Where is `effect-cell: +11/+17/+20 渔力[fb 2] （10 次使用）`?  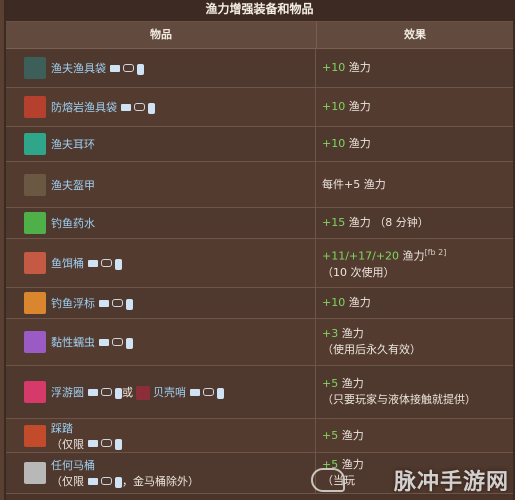 effect-cell: +11/+17/+20 渔力[fb 2] （10 次使用） is located at coordinates (414, 263).